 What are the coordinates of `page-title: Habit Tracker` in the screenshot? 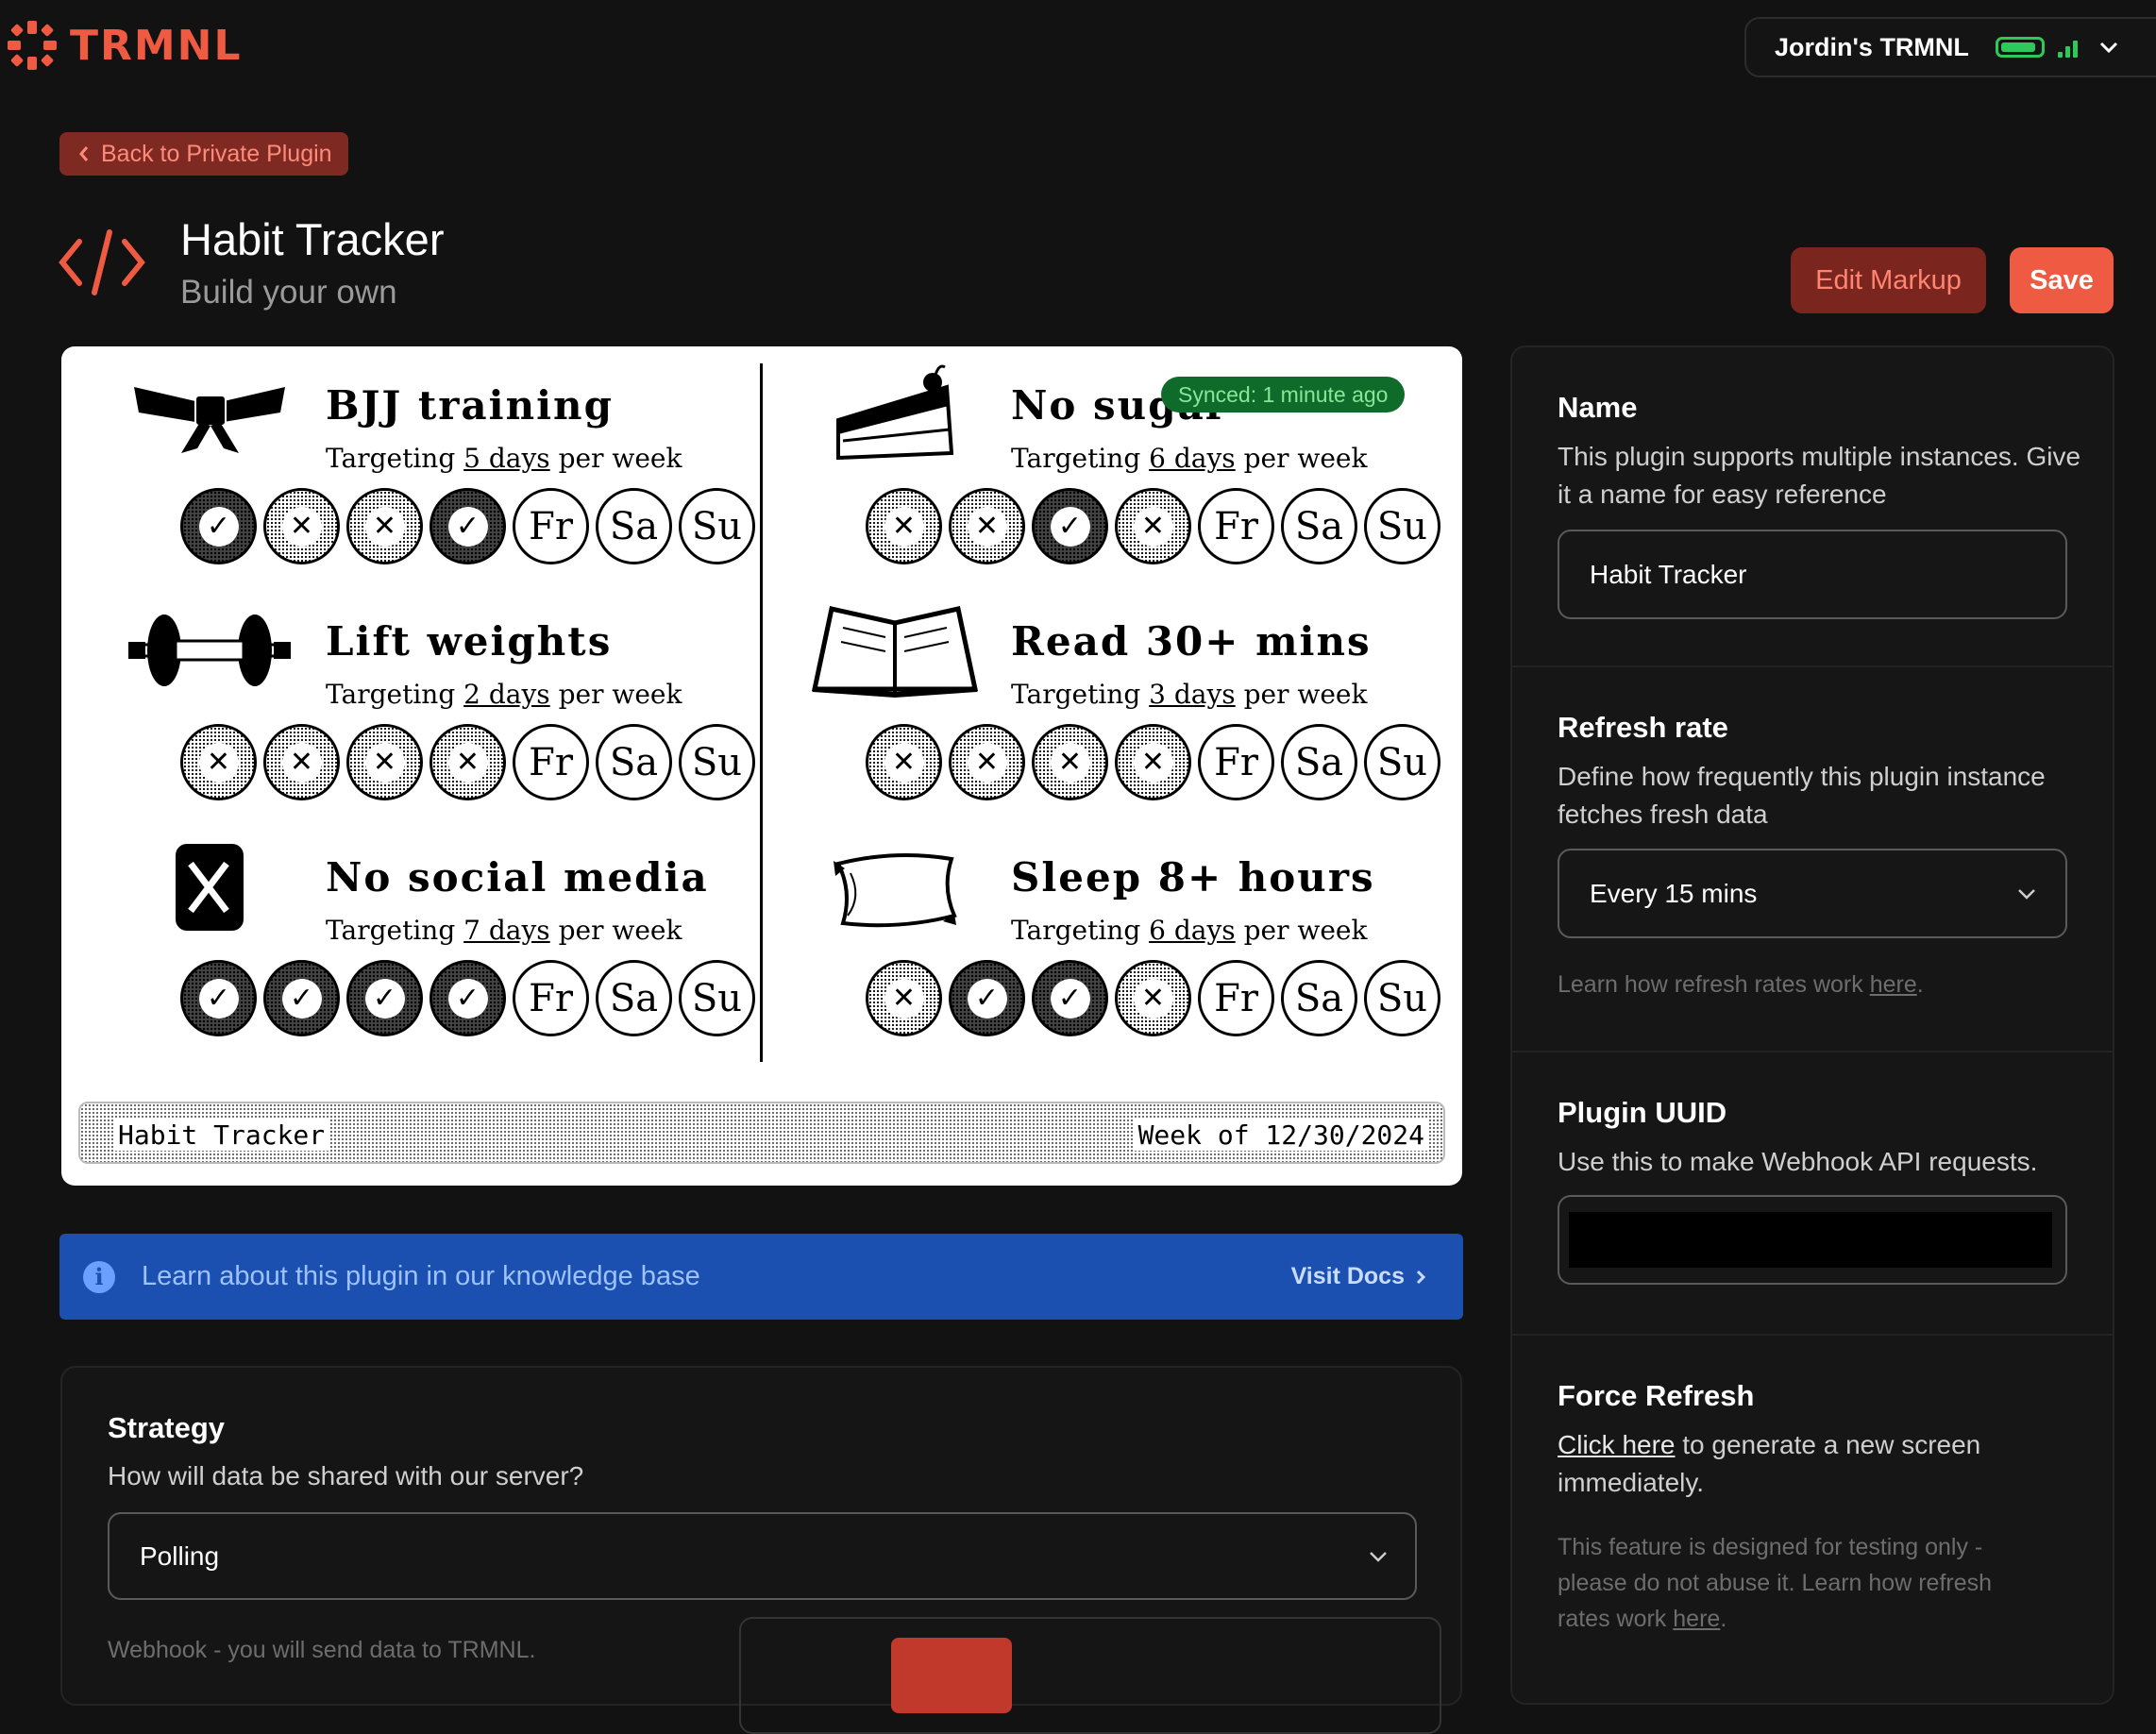 It's located at (312, 239).